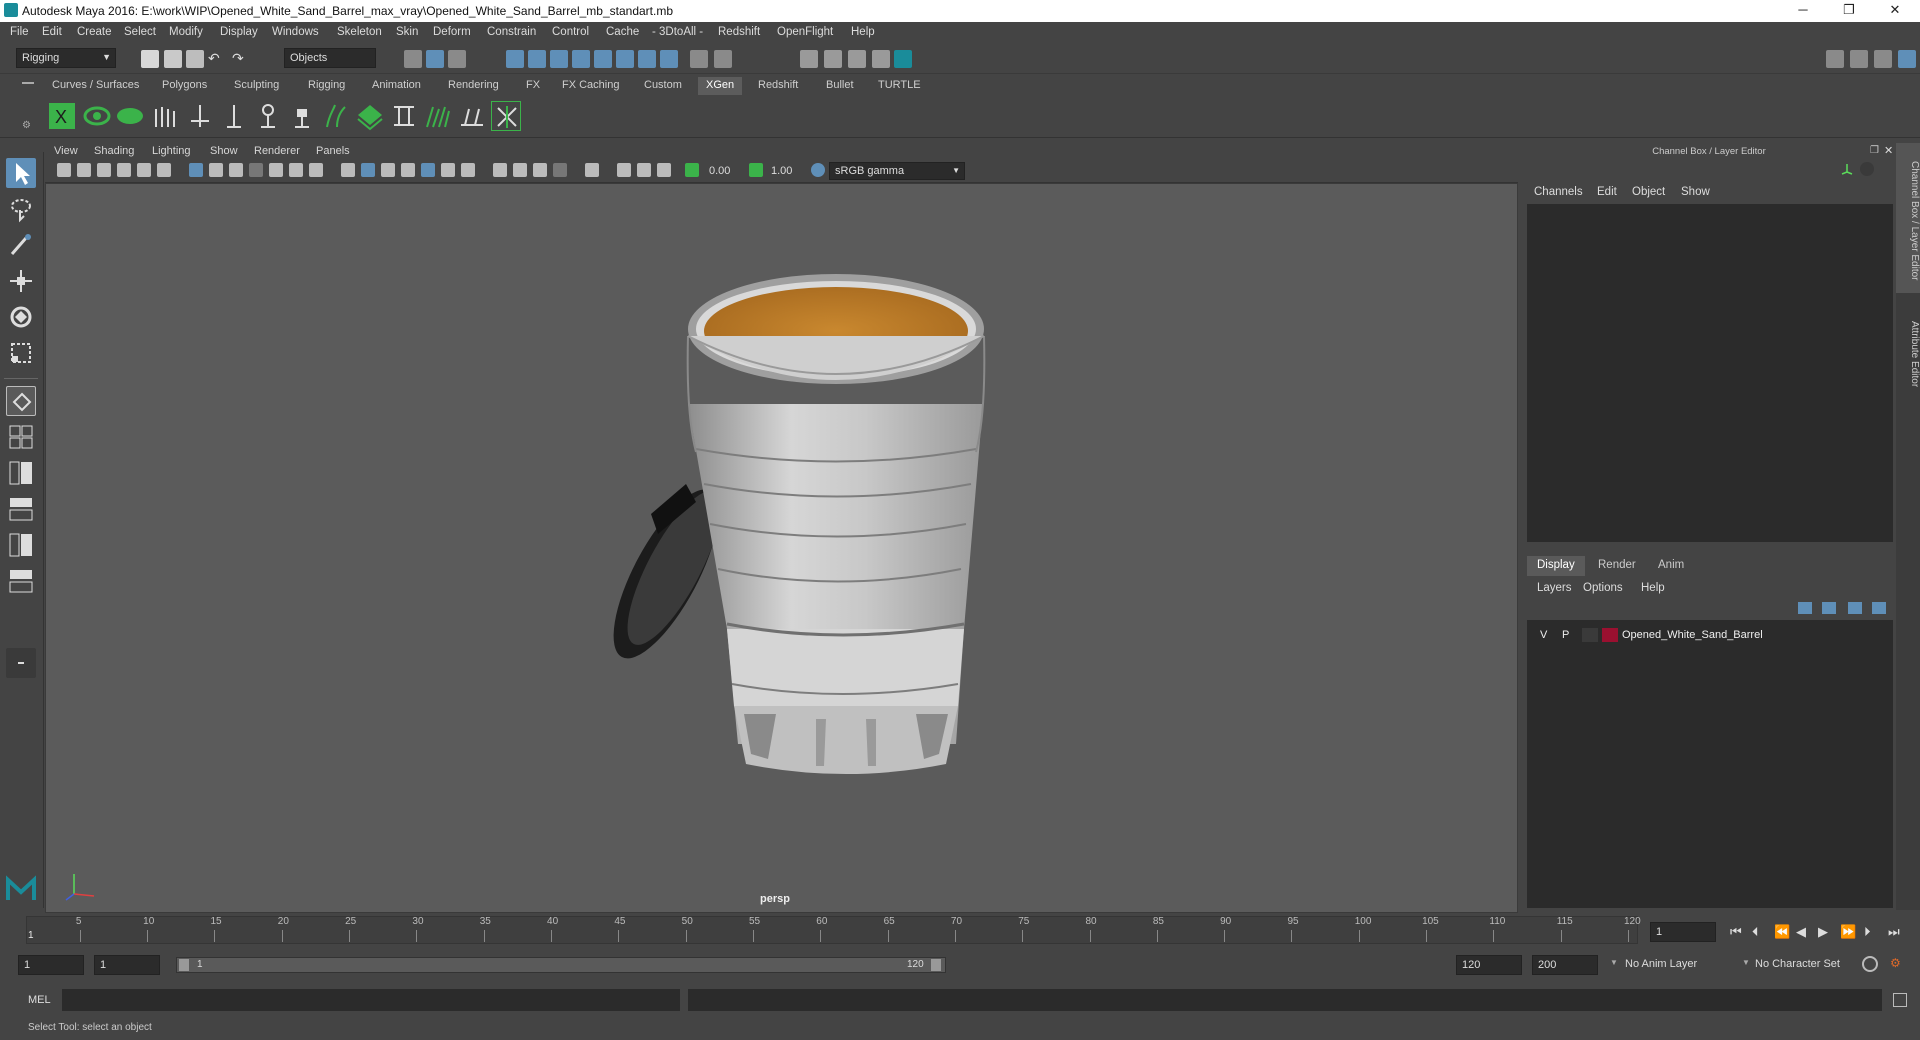 This screenshot has height=1040, width=1920. What do you see at coordinates (21, 473) in the screenshot?
I see `persp-outliner-layout-icon` at bounding box center [21, 473].